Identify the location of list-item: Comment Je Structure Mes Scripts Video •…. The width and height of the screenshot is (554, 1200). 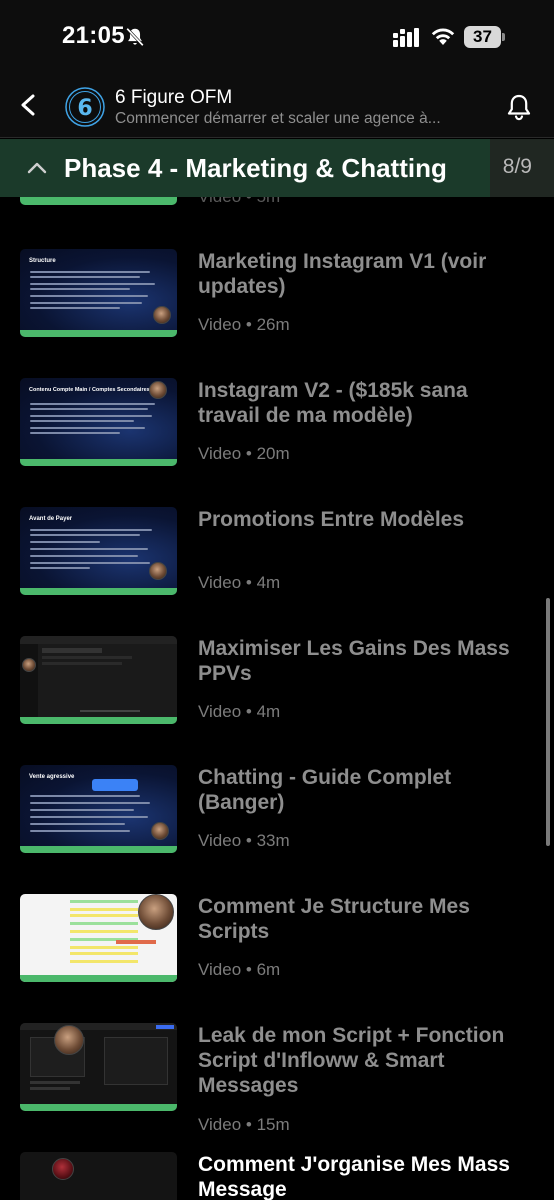
(277, 912).